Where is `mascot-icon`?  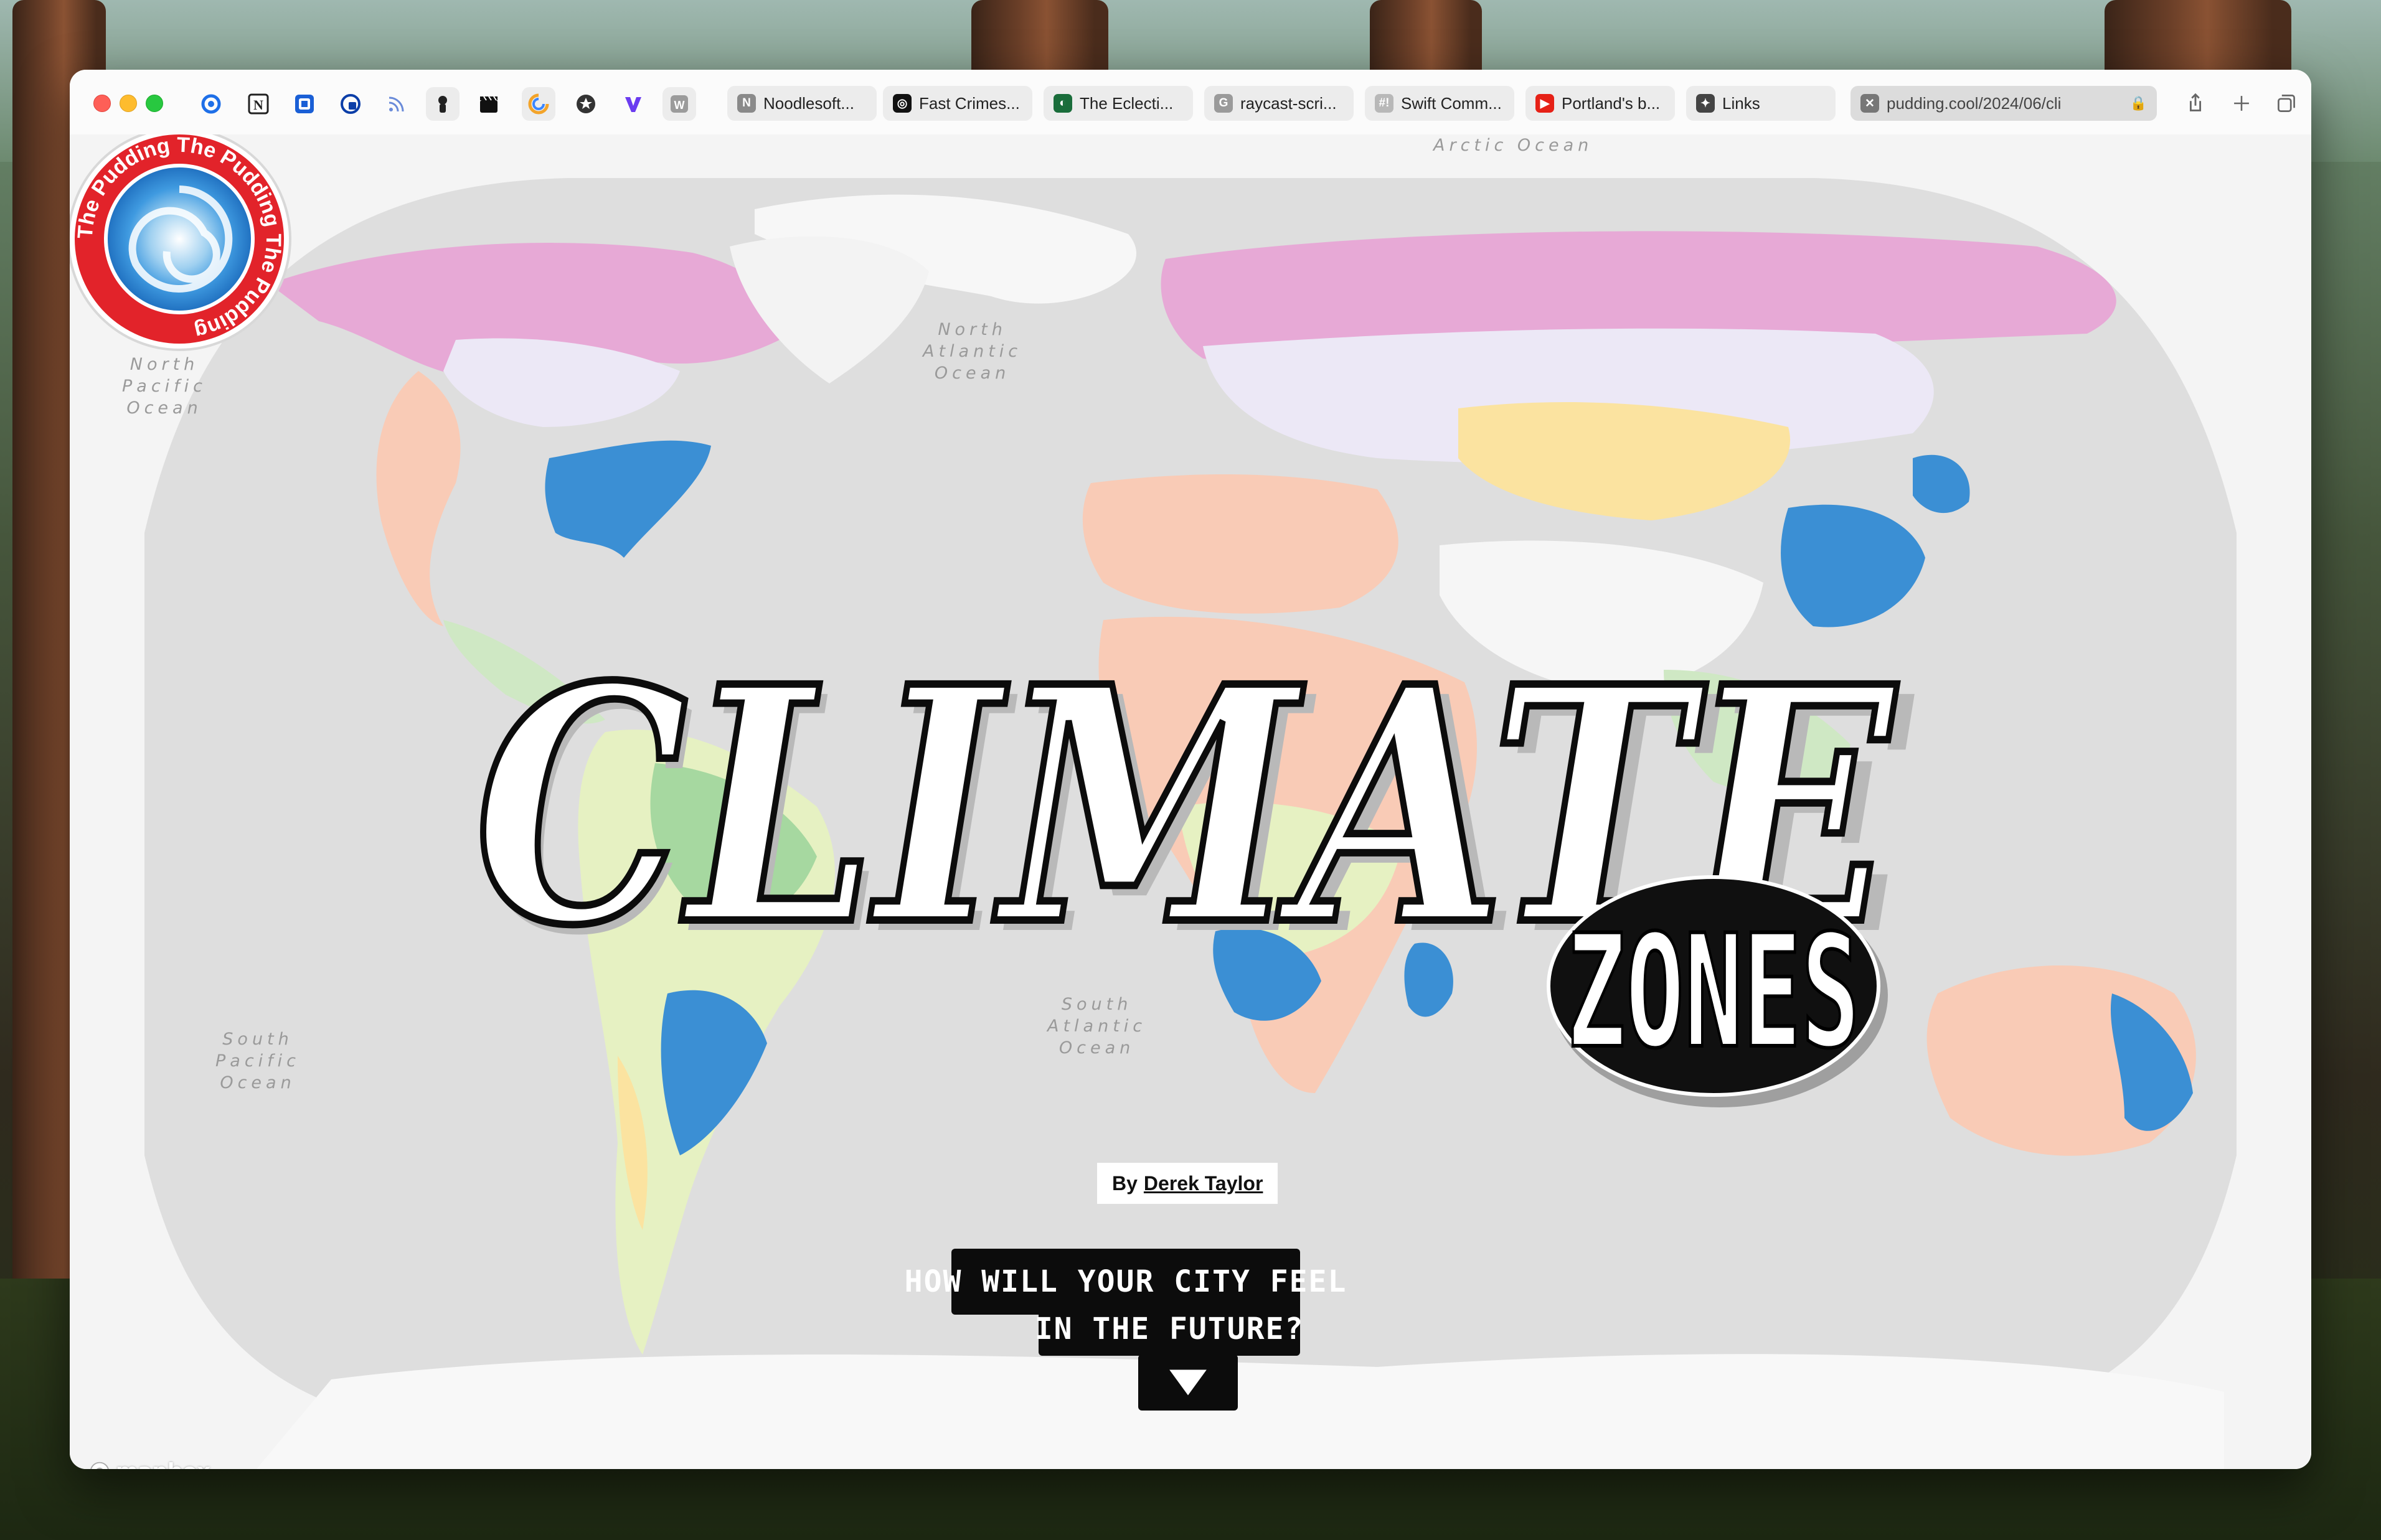 mascot-icon is located at coordinates (442, 104).